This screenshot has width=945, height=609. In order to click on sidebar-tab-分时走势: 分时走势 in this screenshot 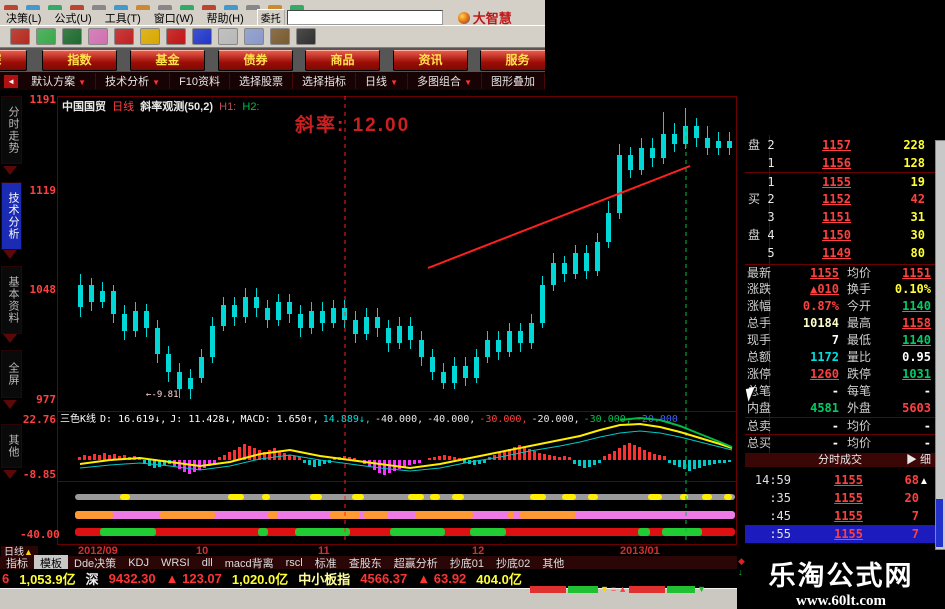, I will do `click(11, 130)`.